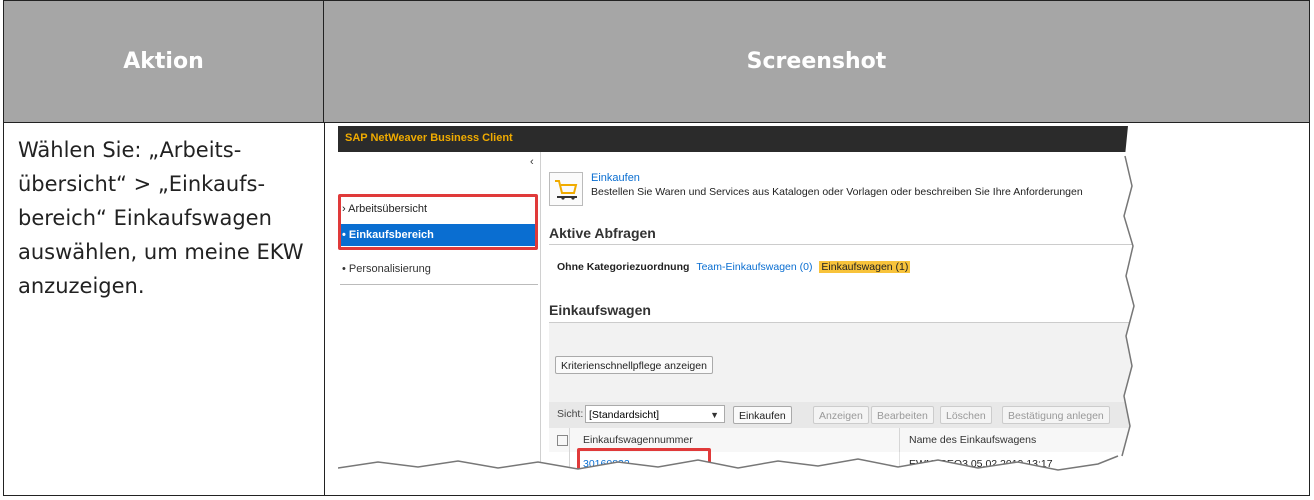 The image size is (1314, 500). Describe the element at coordinates (429, 138) in the screenshot. I see `app-title: SAP NetWeaver Business Client` at that location.